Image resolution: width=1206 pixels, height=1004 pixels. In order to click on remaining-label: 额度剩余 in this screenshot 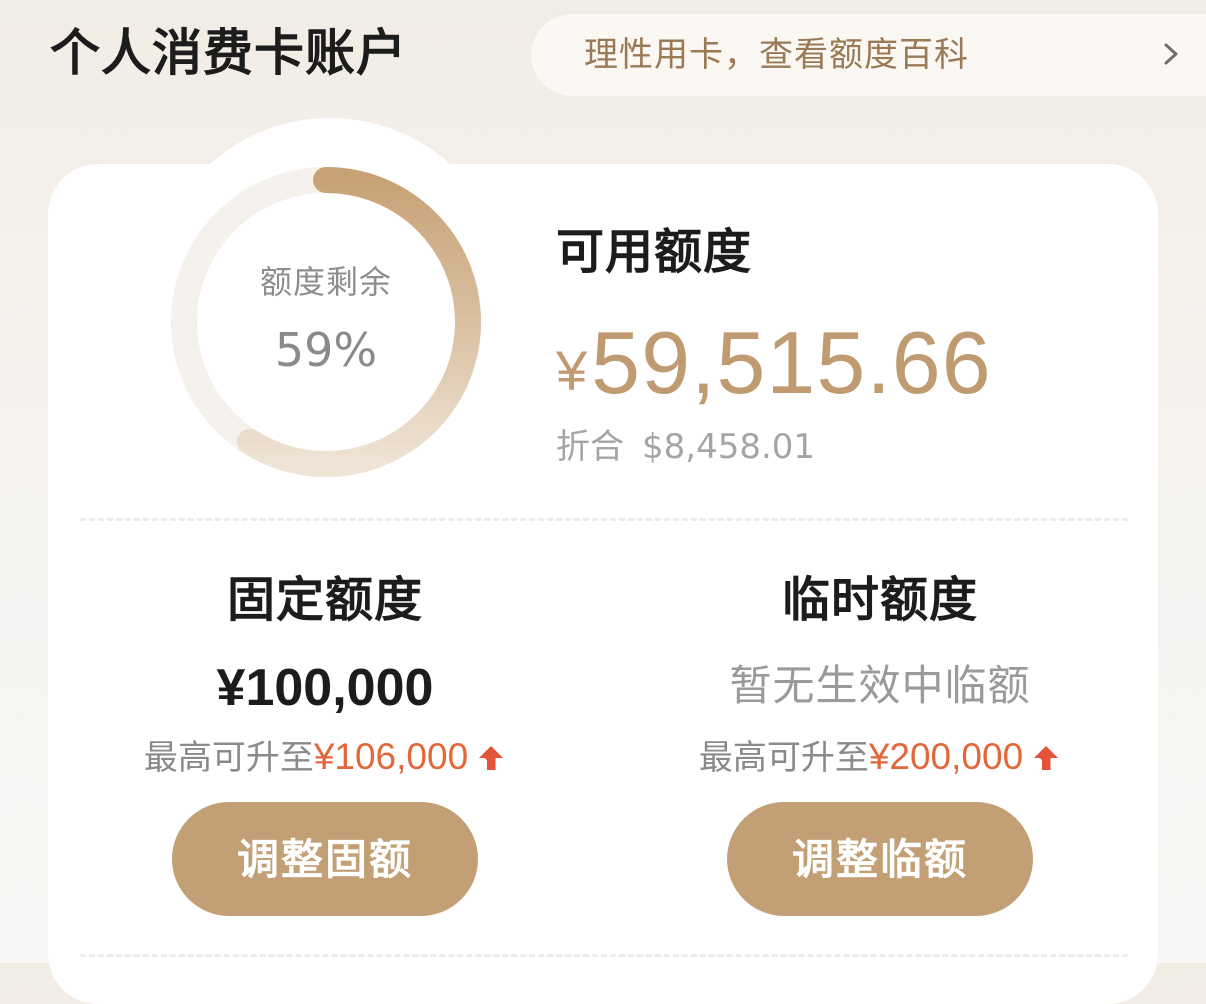, I will do `click(325, 282)`.